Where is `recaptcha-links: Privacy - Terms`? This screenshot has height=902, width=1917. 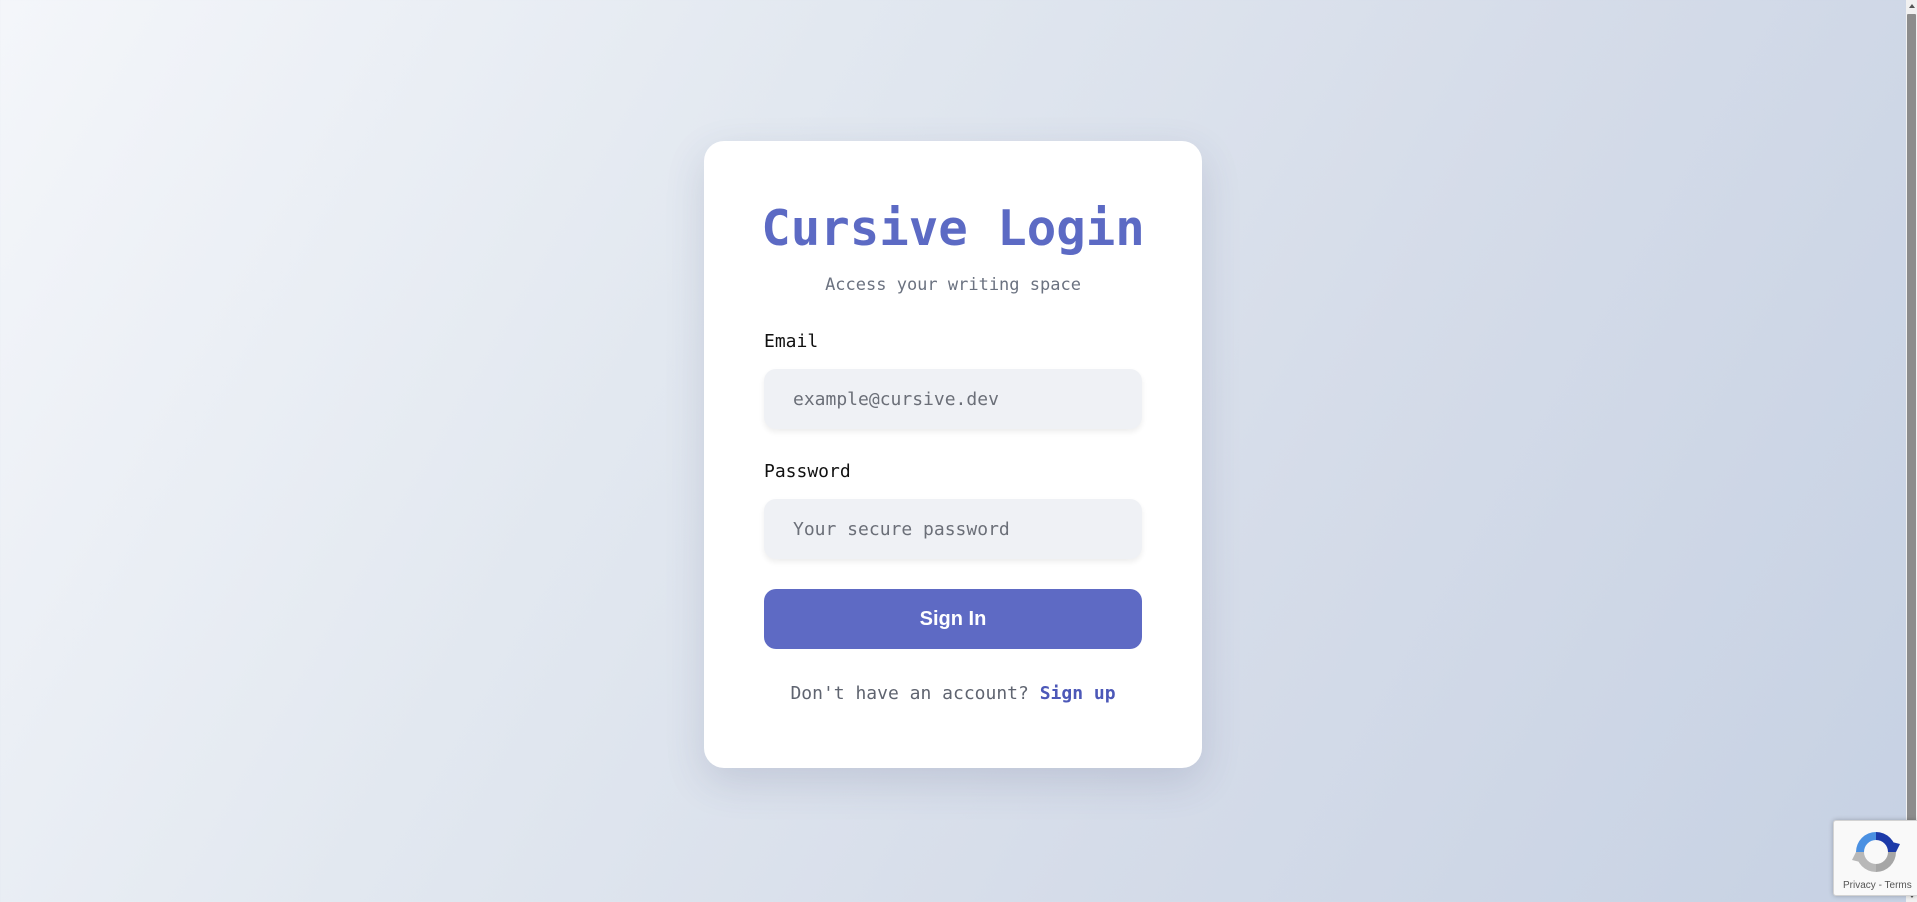
recaptcha-links: Privacy - Terms is located at coordinates (1875, 885).